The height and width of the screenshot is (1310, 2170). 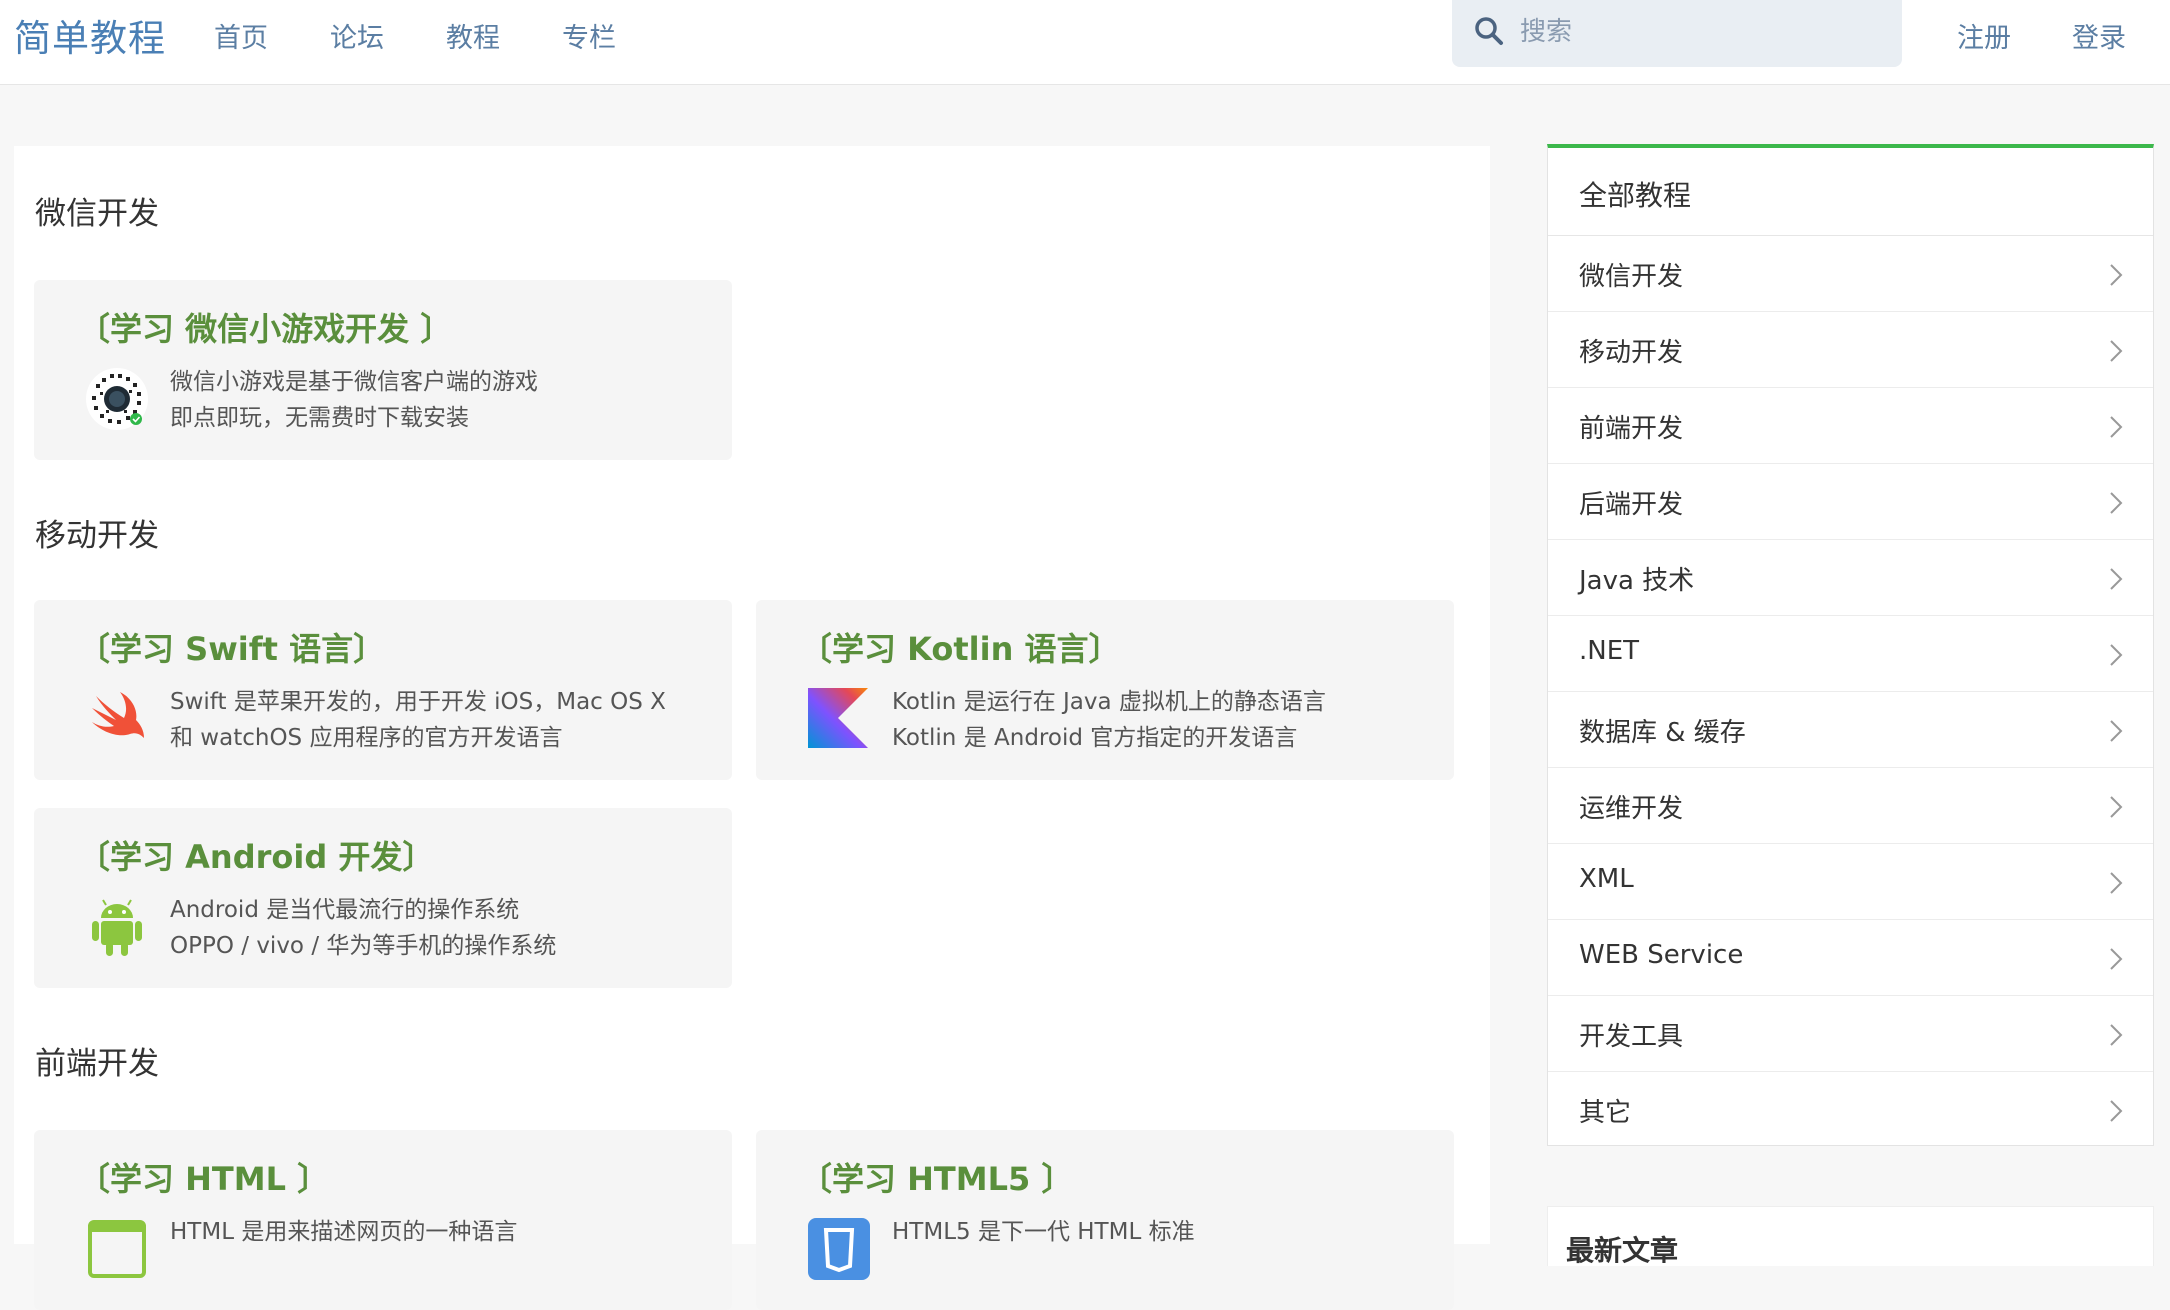 I want to click on card-title: 〔学习 Kotlin 语言〕, so click(x=960, y=647).